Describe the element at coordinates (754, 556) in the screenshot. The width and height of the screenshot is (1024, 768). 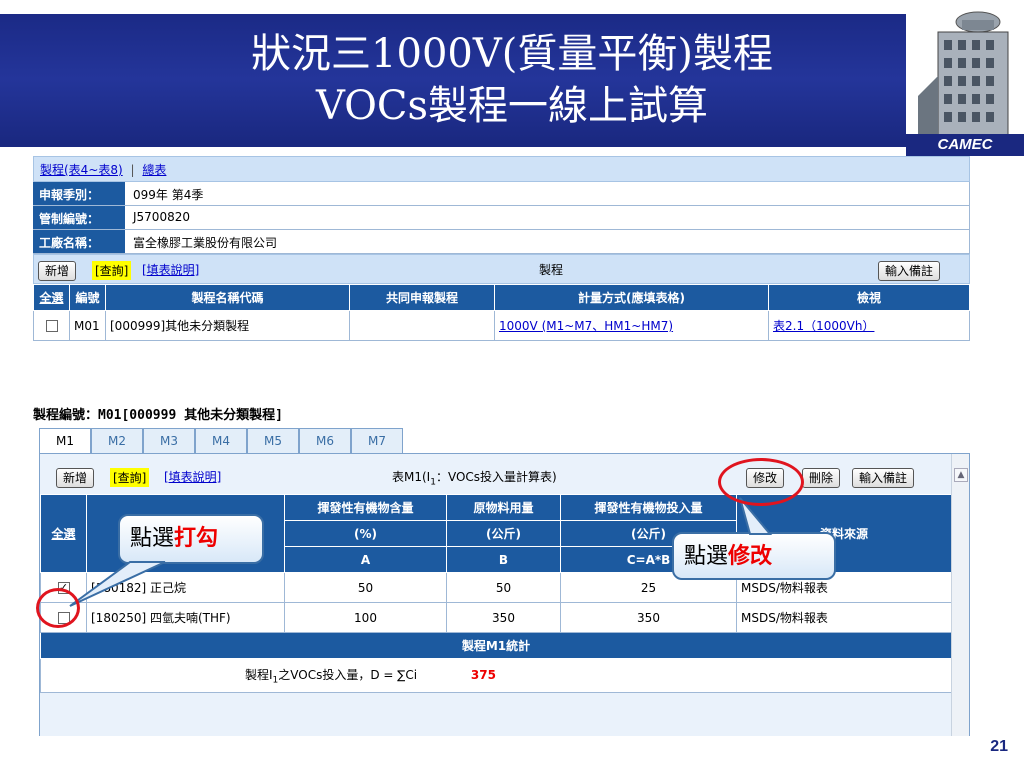
I see `callout-edit: 點選修改` at that location.